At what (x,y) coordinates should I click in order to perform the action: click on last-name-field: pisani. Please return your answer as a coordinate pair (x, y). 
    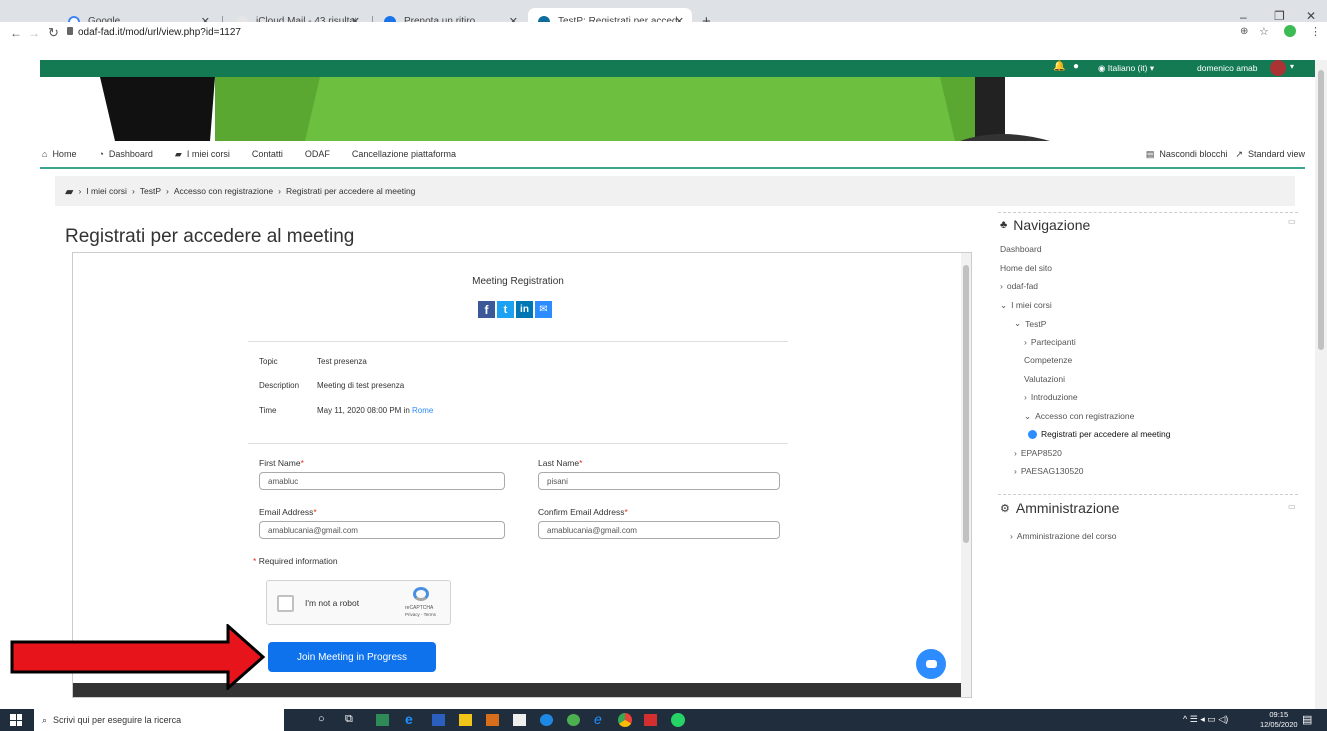
    Looking at the image, I should click on (659, 481).